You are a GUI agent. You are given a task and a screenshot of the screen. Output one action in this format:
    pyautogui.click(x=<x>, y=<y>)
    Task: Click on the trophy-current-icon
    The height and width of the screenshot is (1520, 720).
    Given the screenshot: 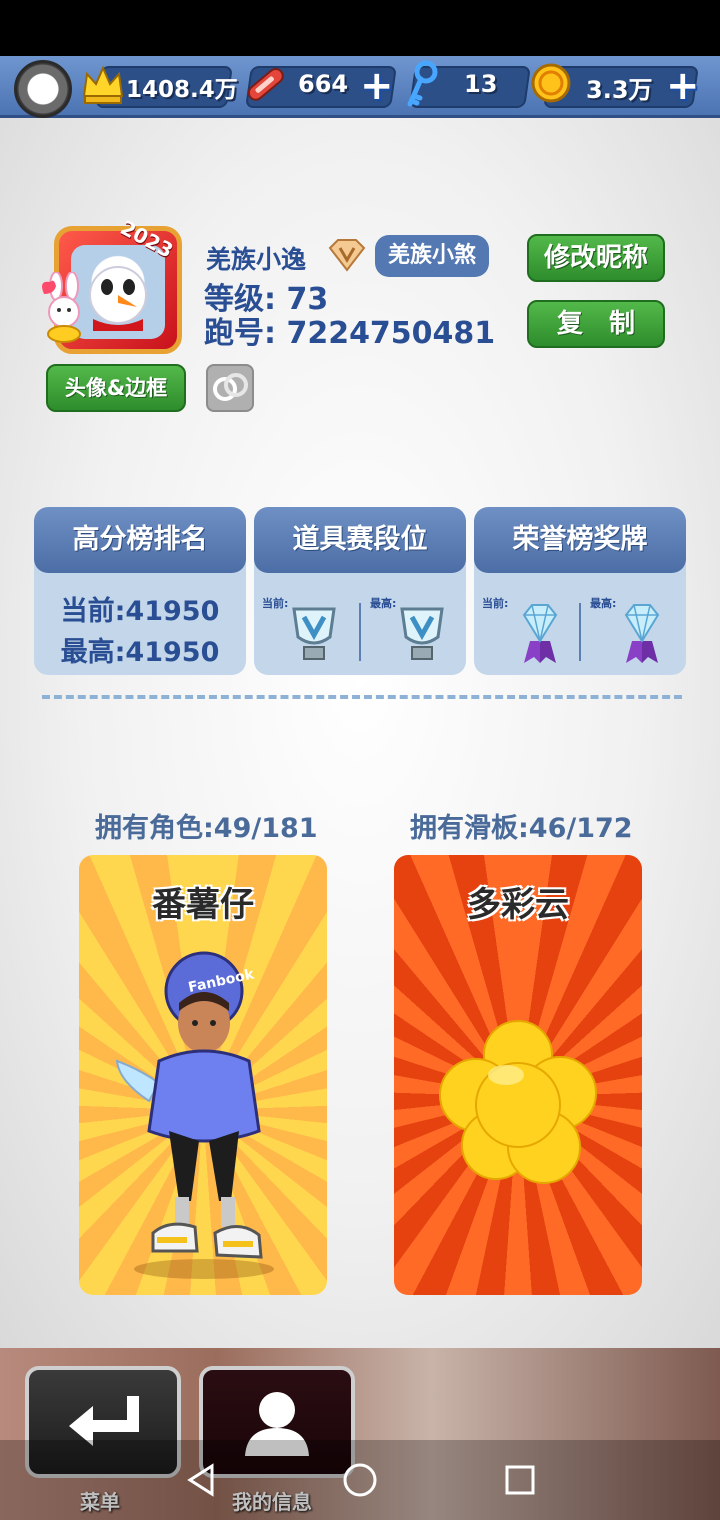 What is the action you would take?
    pyautogui.click(x=314, y=633)
    